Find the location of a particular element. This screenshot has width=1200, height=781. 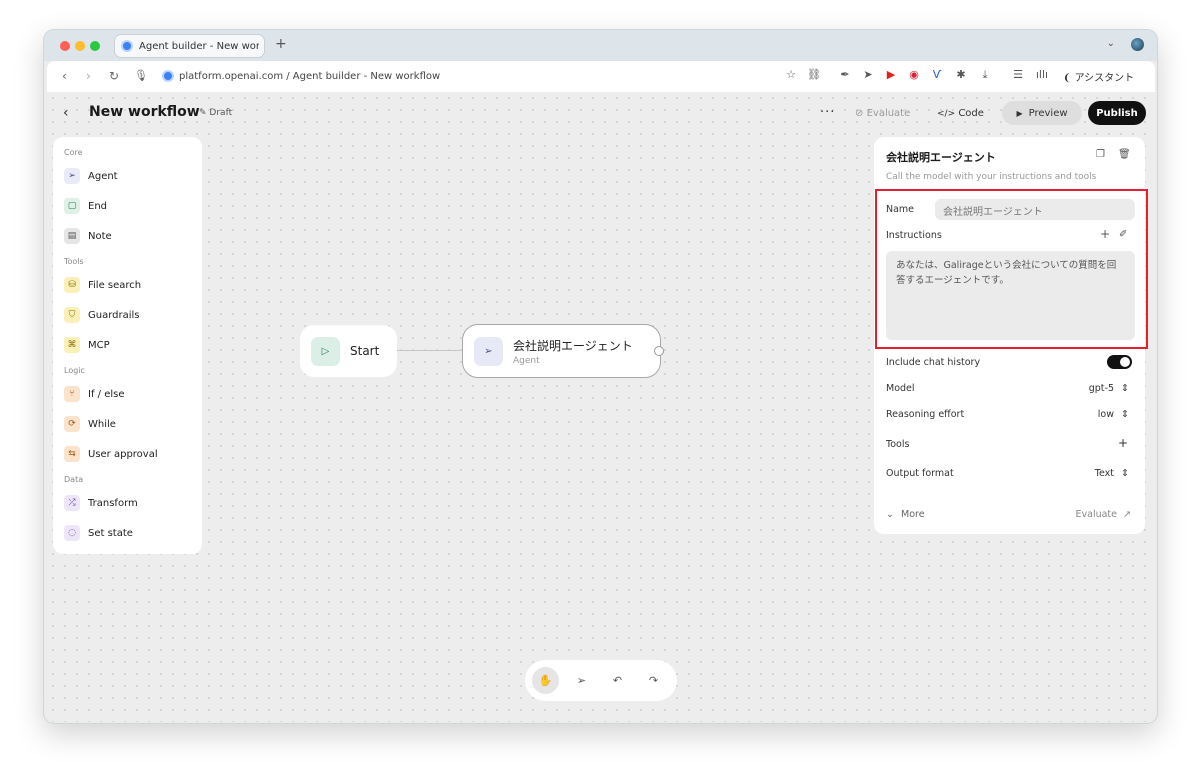

palette-item-while: ⟳ While is located at coordinates (90, 424).